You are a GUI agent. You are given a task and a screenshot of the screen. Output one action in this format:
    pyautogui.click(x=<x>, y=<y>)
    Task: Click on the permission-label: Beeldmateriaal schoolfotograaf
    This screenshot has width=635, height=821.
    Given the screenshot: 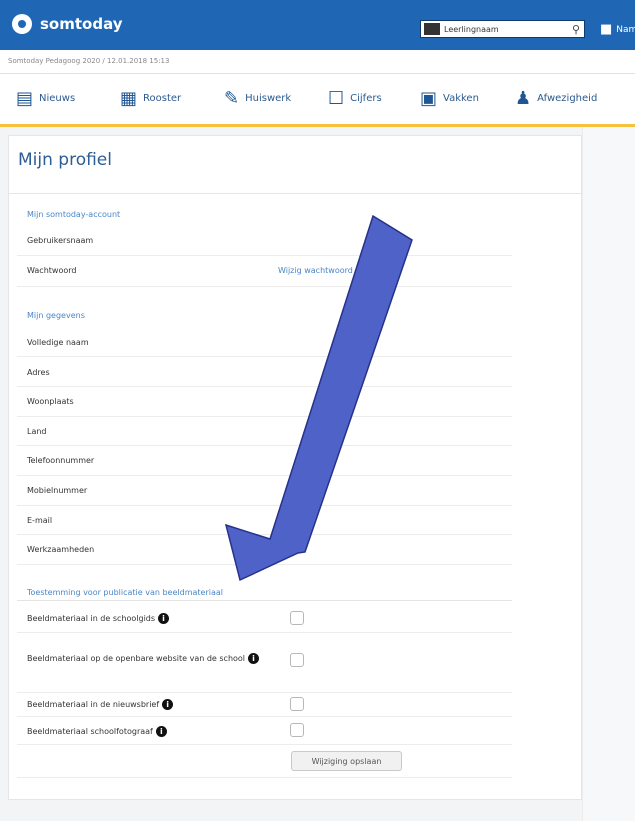 What is the action you would take?
    pyautogui.click(x=90, y=731)
    